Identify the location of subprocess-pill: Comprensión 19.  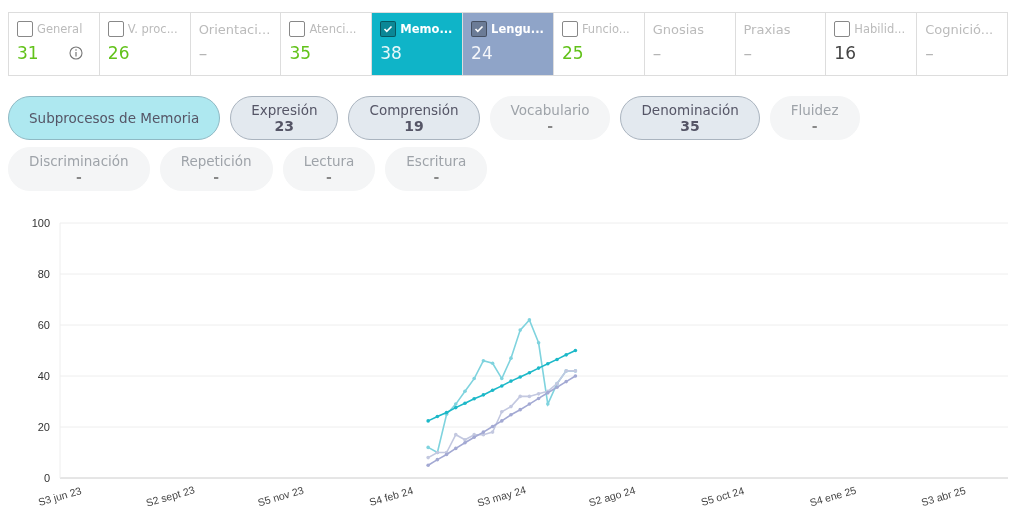
(414, 118).